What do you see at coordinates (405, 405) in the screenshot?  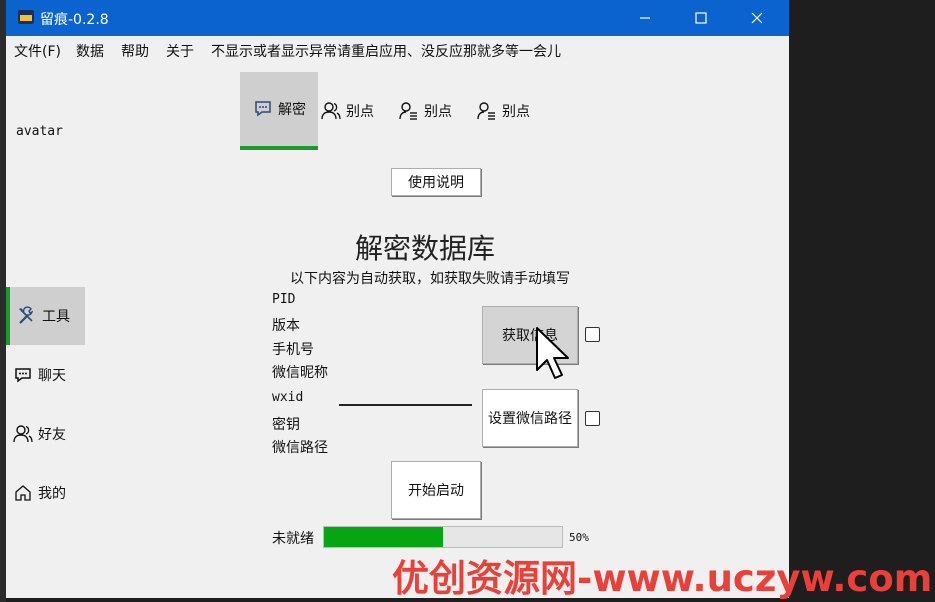 I see `wxid-input` at bounding box center [405, 405].